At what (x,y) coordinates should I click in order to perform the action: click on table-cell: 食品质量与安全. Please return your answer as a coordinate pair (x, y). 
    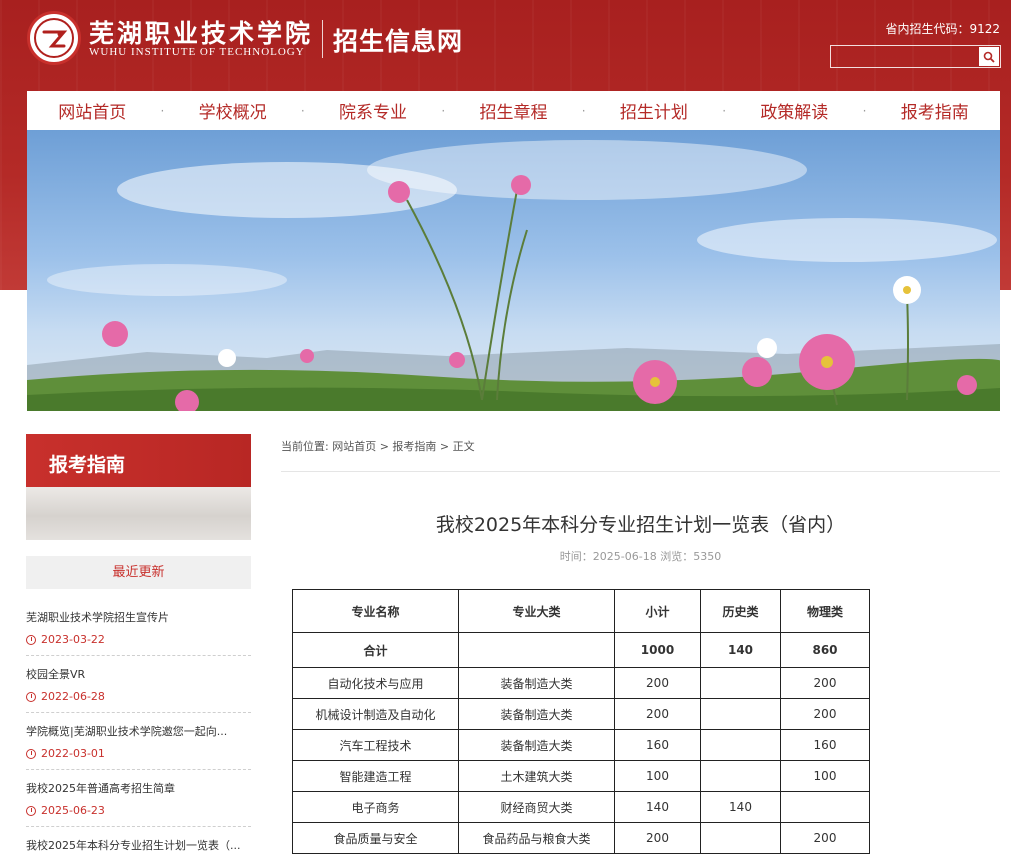
    Looking at the image, I should click on (376, 838).